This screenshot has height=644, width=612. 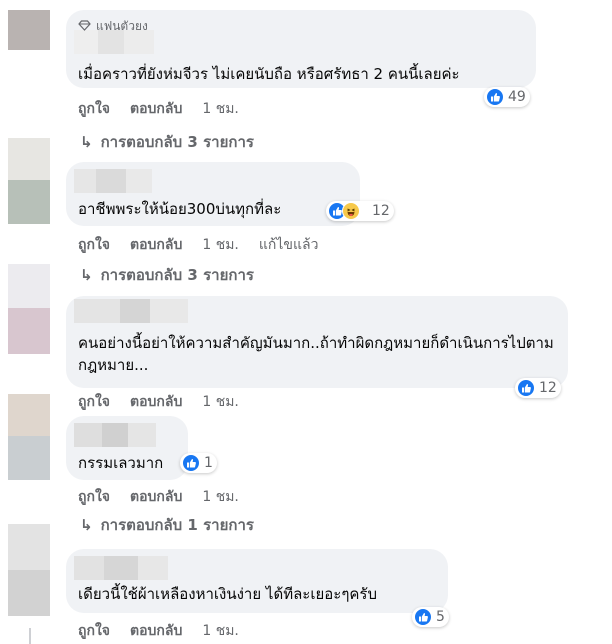 What do you see at coordinates (289, 245) in the screenshot?
I see `edited-label: แก้ไขแล้ว` at bounding box center [289, 245].